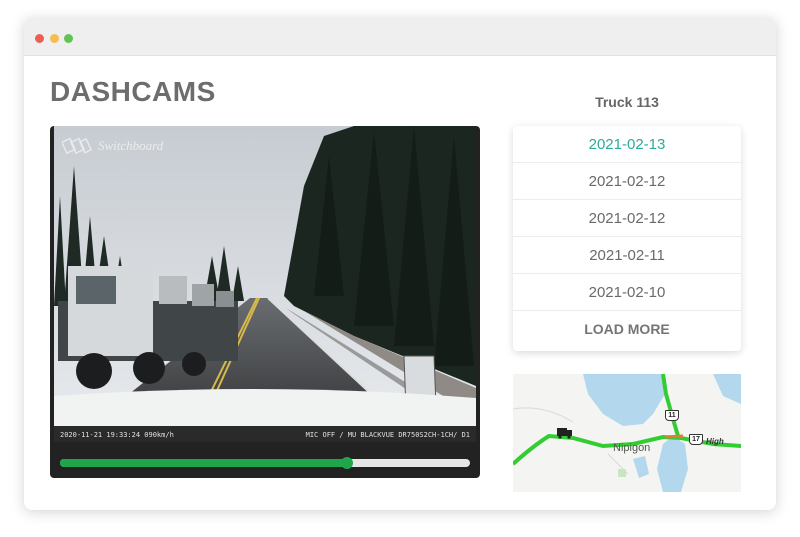  I want to click on route-map: 11 17 High Nipigon, so click(627, 433).